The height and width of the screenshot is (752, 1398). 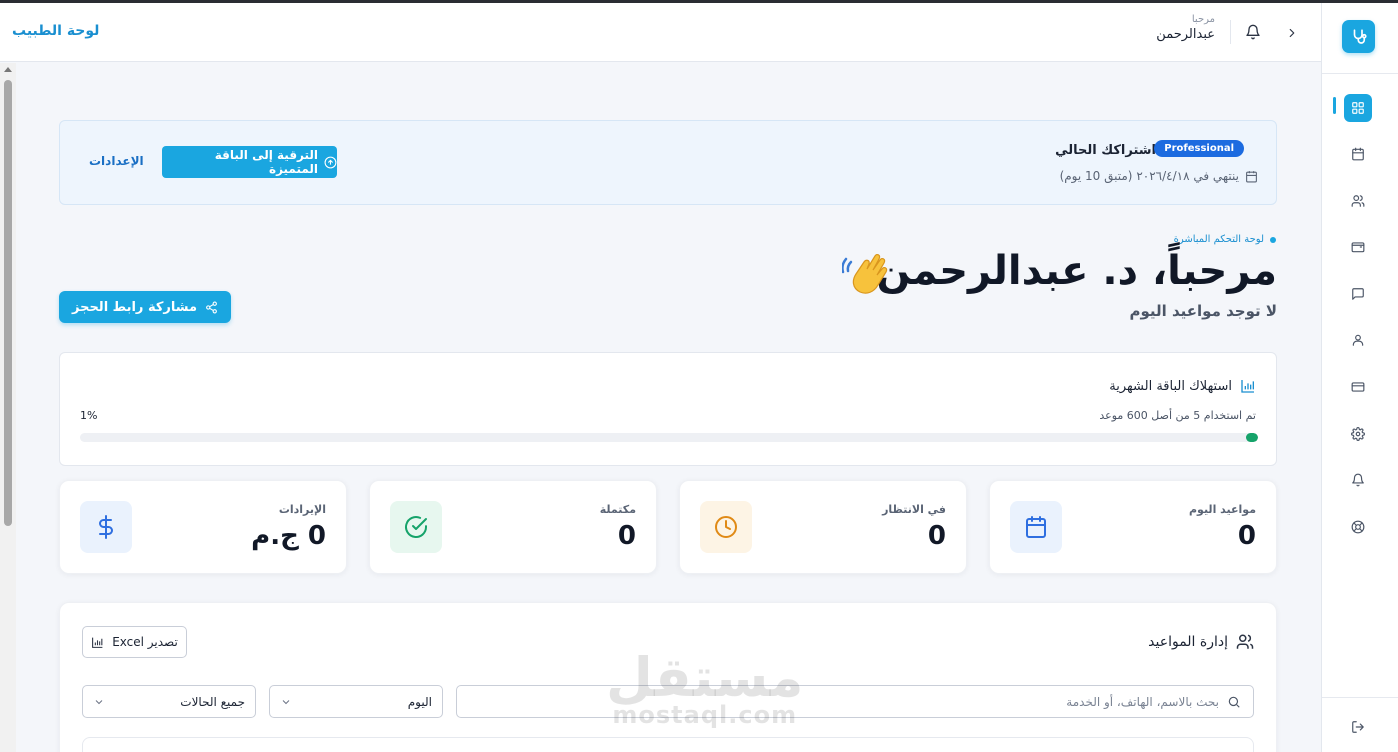 What do you see at coordinates (705, 677) in the screenshot?
I see `watermark-arabic: مستقل` at bounding box center [705, 677].